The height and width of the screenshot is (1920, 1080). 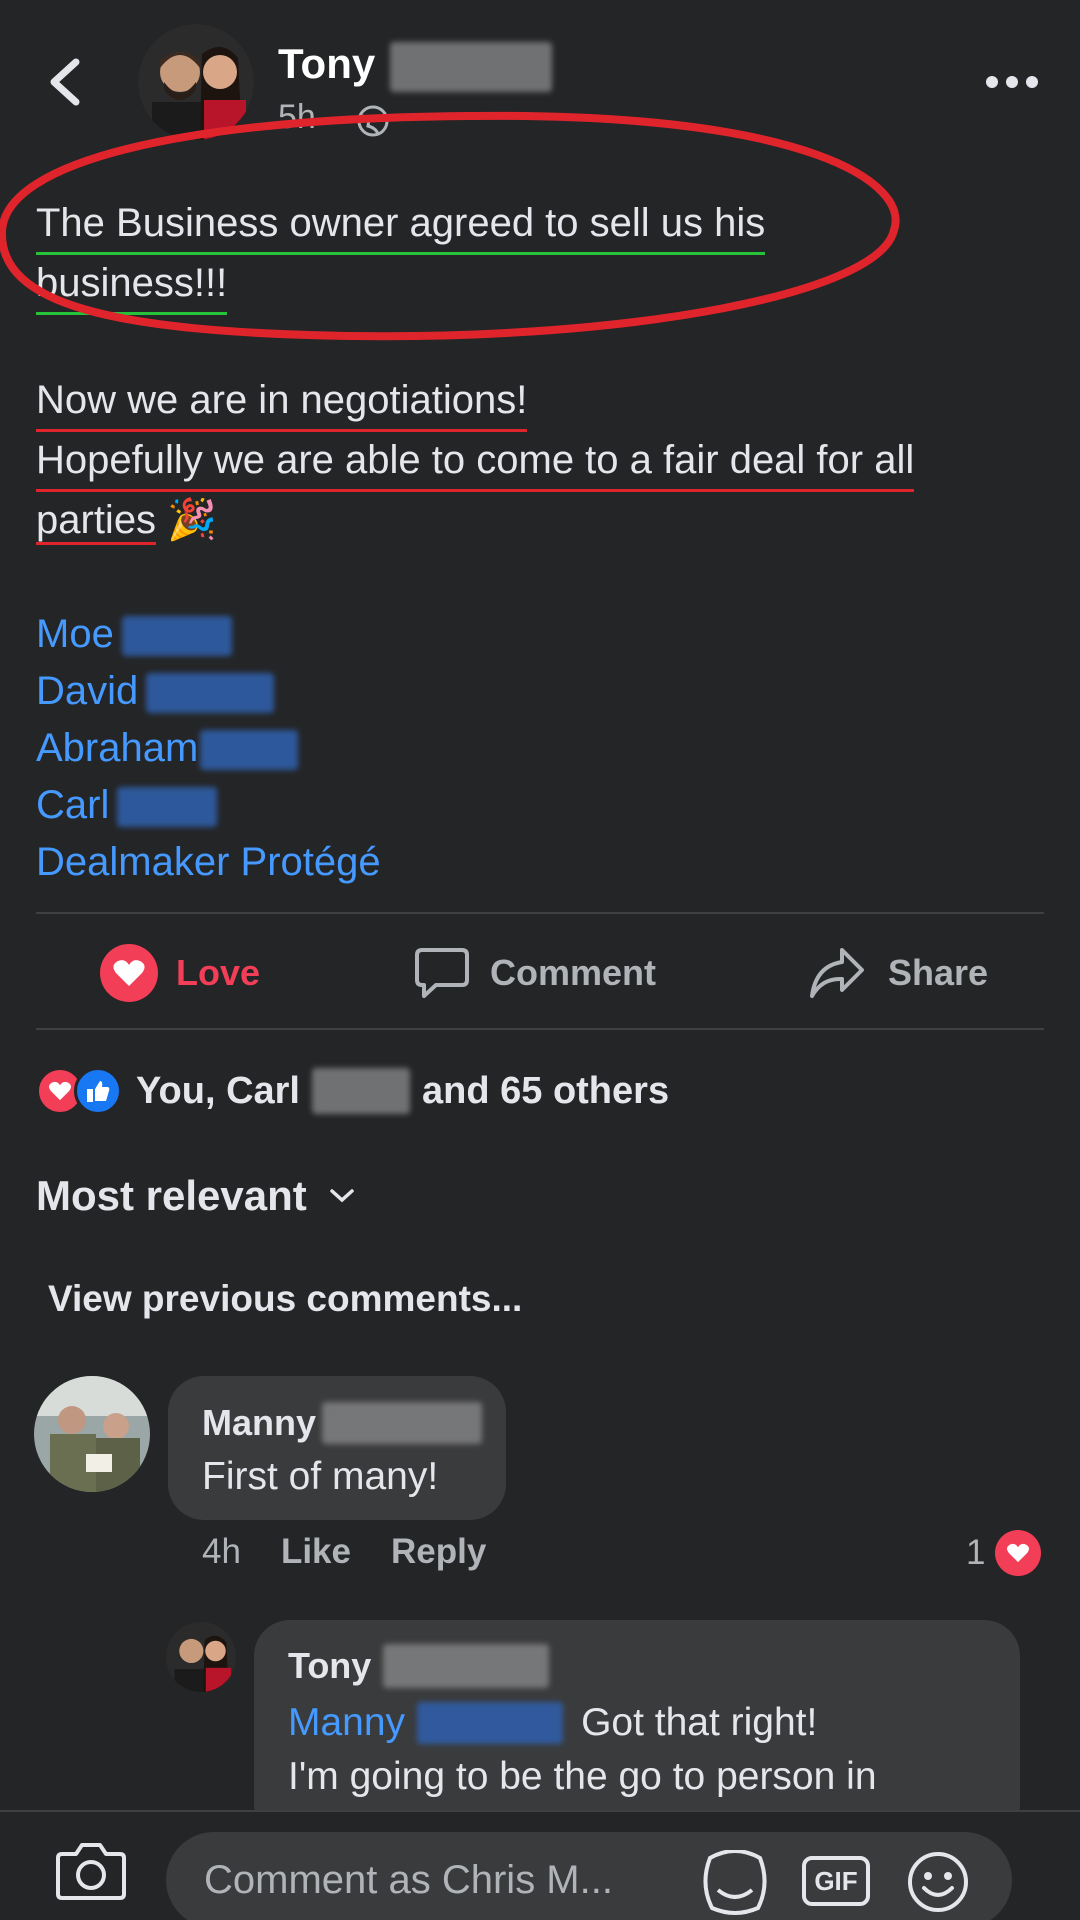 I want to click on post-time: 5h, so click(x=297, y=117).